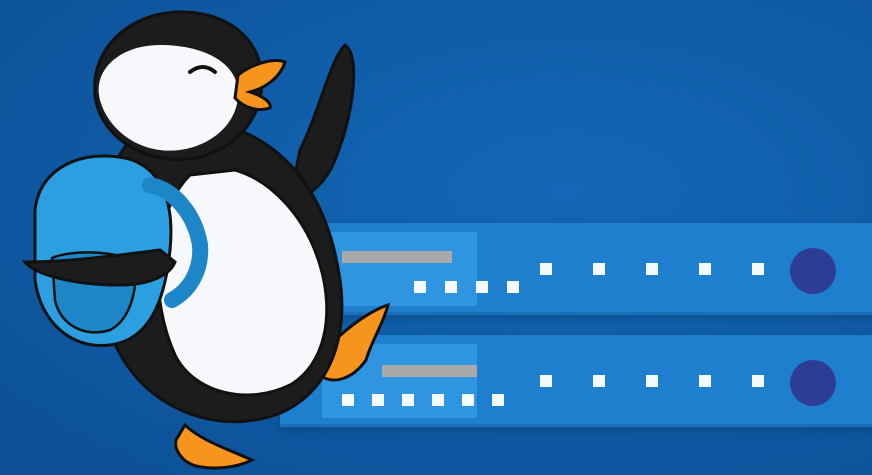 The height and width of the screenshot is (475, 872). I want to click on penguin-foot-back, so click(215, 446).